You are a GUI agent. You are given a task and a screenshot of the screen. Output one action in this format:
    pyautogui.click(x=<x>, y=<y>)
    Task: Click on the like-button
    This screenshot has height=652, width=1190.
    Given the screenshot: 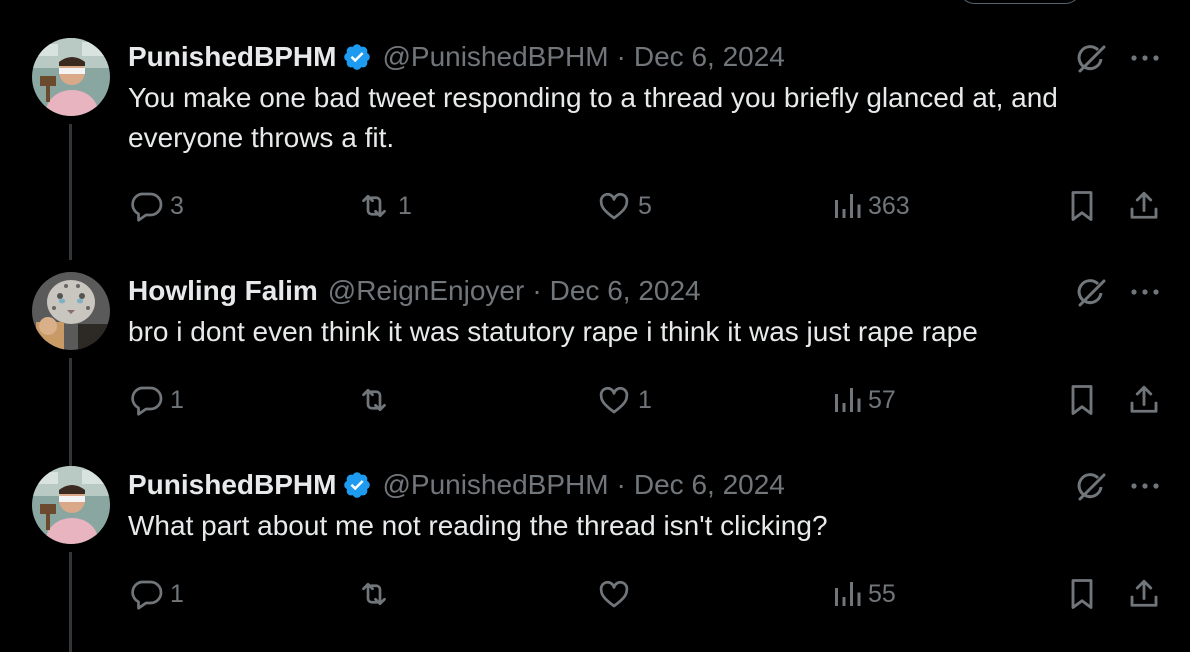 What is the action you would take?
    pyautogui.click(x=617, y=594)
    